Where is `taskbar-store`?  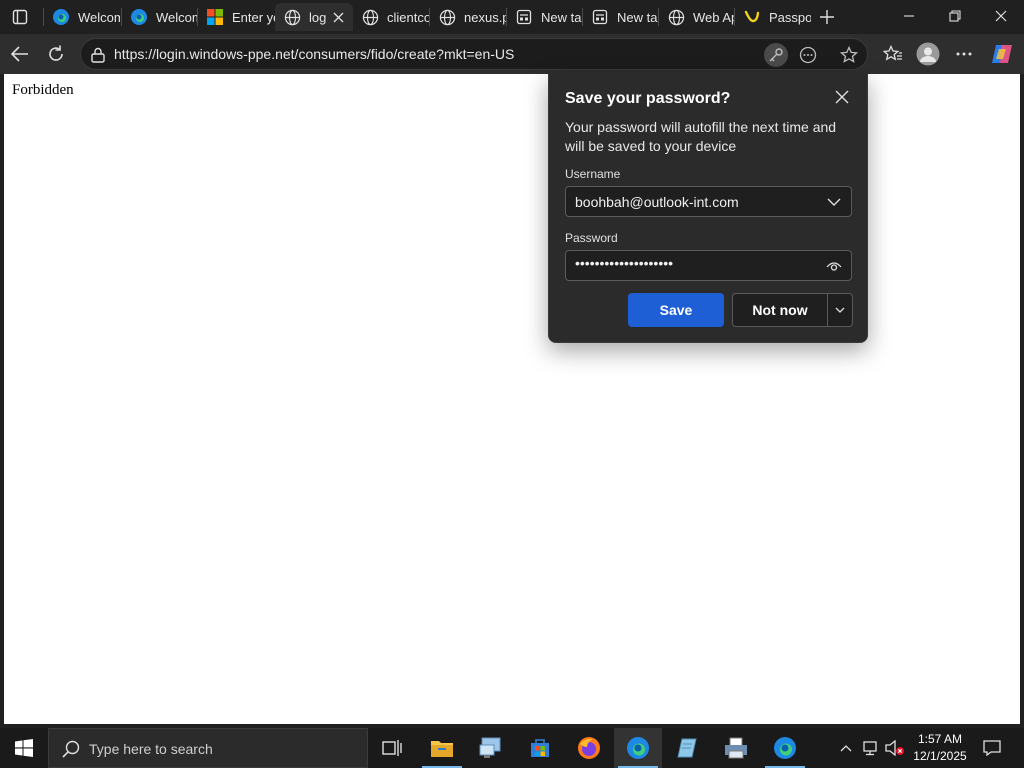
taskbar-store is located at coordinates (540, 748).